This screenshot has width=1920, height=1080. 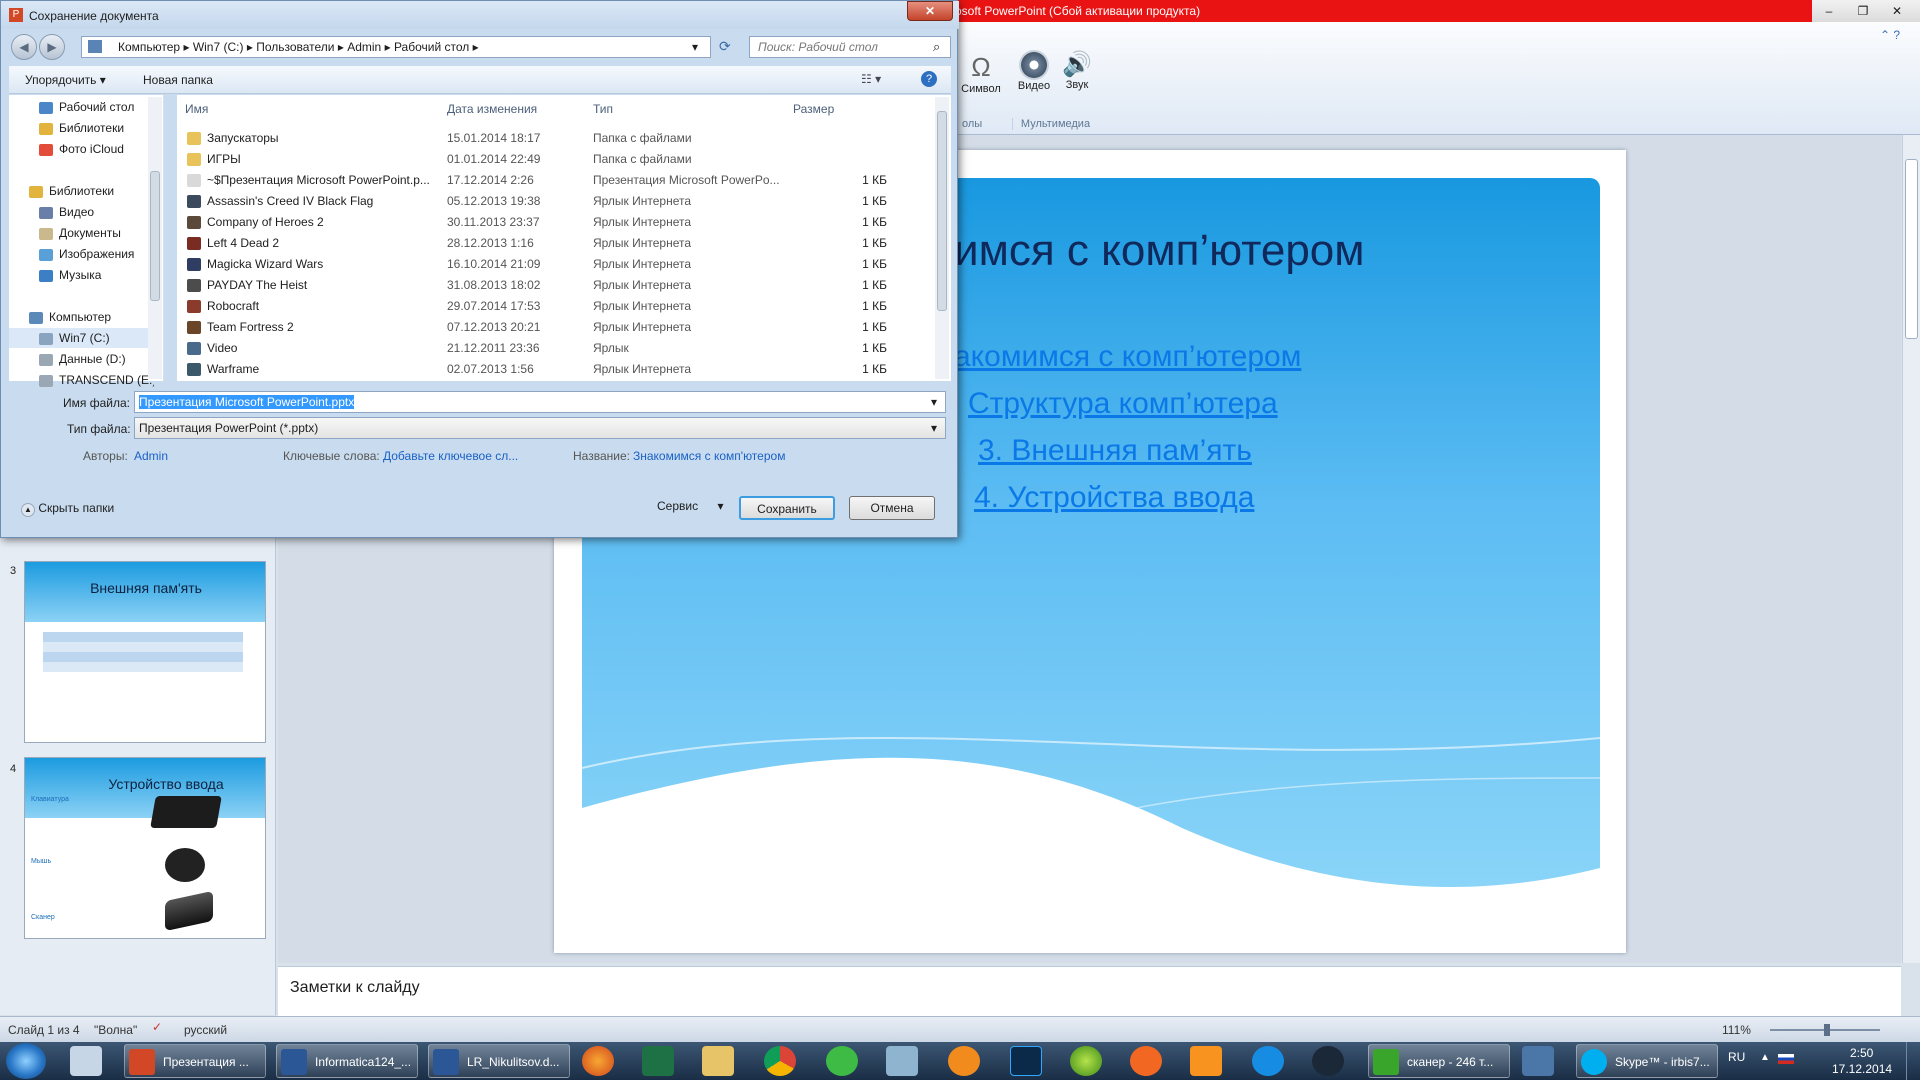 What do you see at coordinates (557, 159) in the screenshot?
I see `file-row: ИГРЫ 01.01.2014 22:49 Папка с файлами` at bounding box center [557, 159].